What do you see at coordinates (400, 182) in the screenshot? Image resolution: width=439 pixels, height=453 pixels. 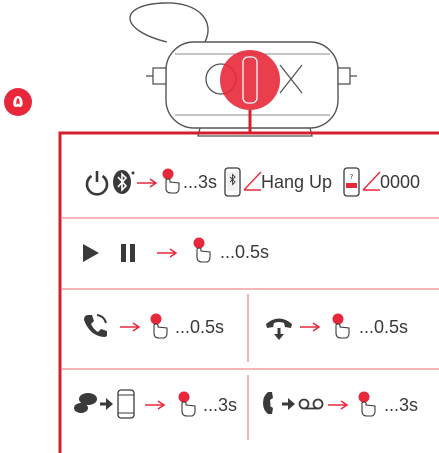 I see `pin-code-label: 0000` at bounding box center [400, 182].